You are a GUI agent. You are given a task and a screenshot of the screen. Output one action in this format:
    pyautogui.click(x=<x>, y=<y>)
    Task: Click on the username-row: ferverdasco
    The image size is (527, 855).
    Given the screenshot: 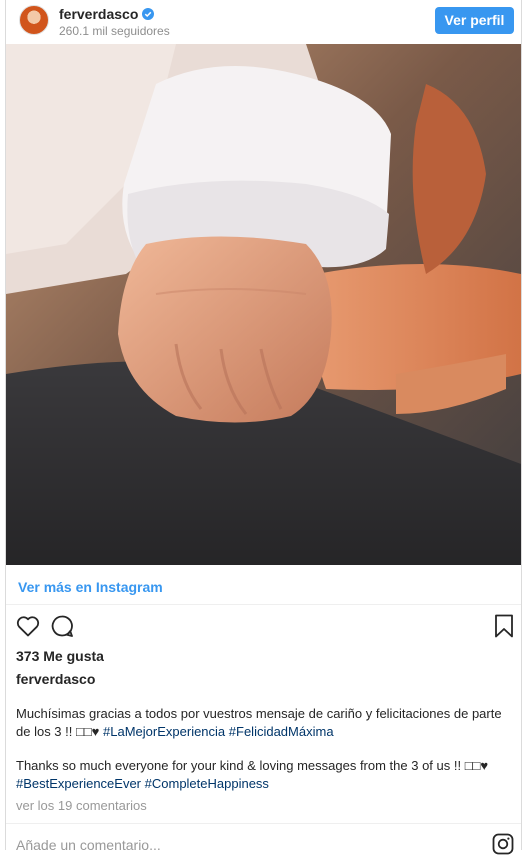 What is the action you would take?
    pyautogui.click(x=107, y=14)
    